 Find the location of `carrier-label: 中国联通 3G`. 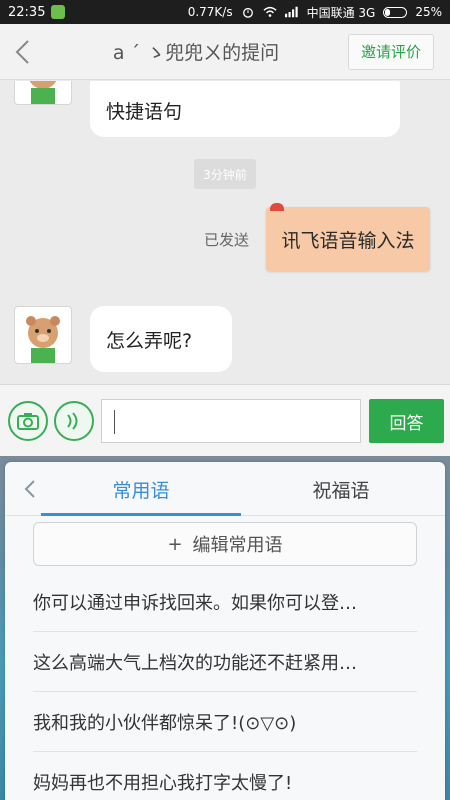

carrier-label: 中国联通 3G is located at coordinates (341, 12).